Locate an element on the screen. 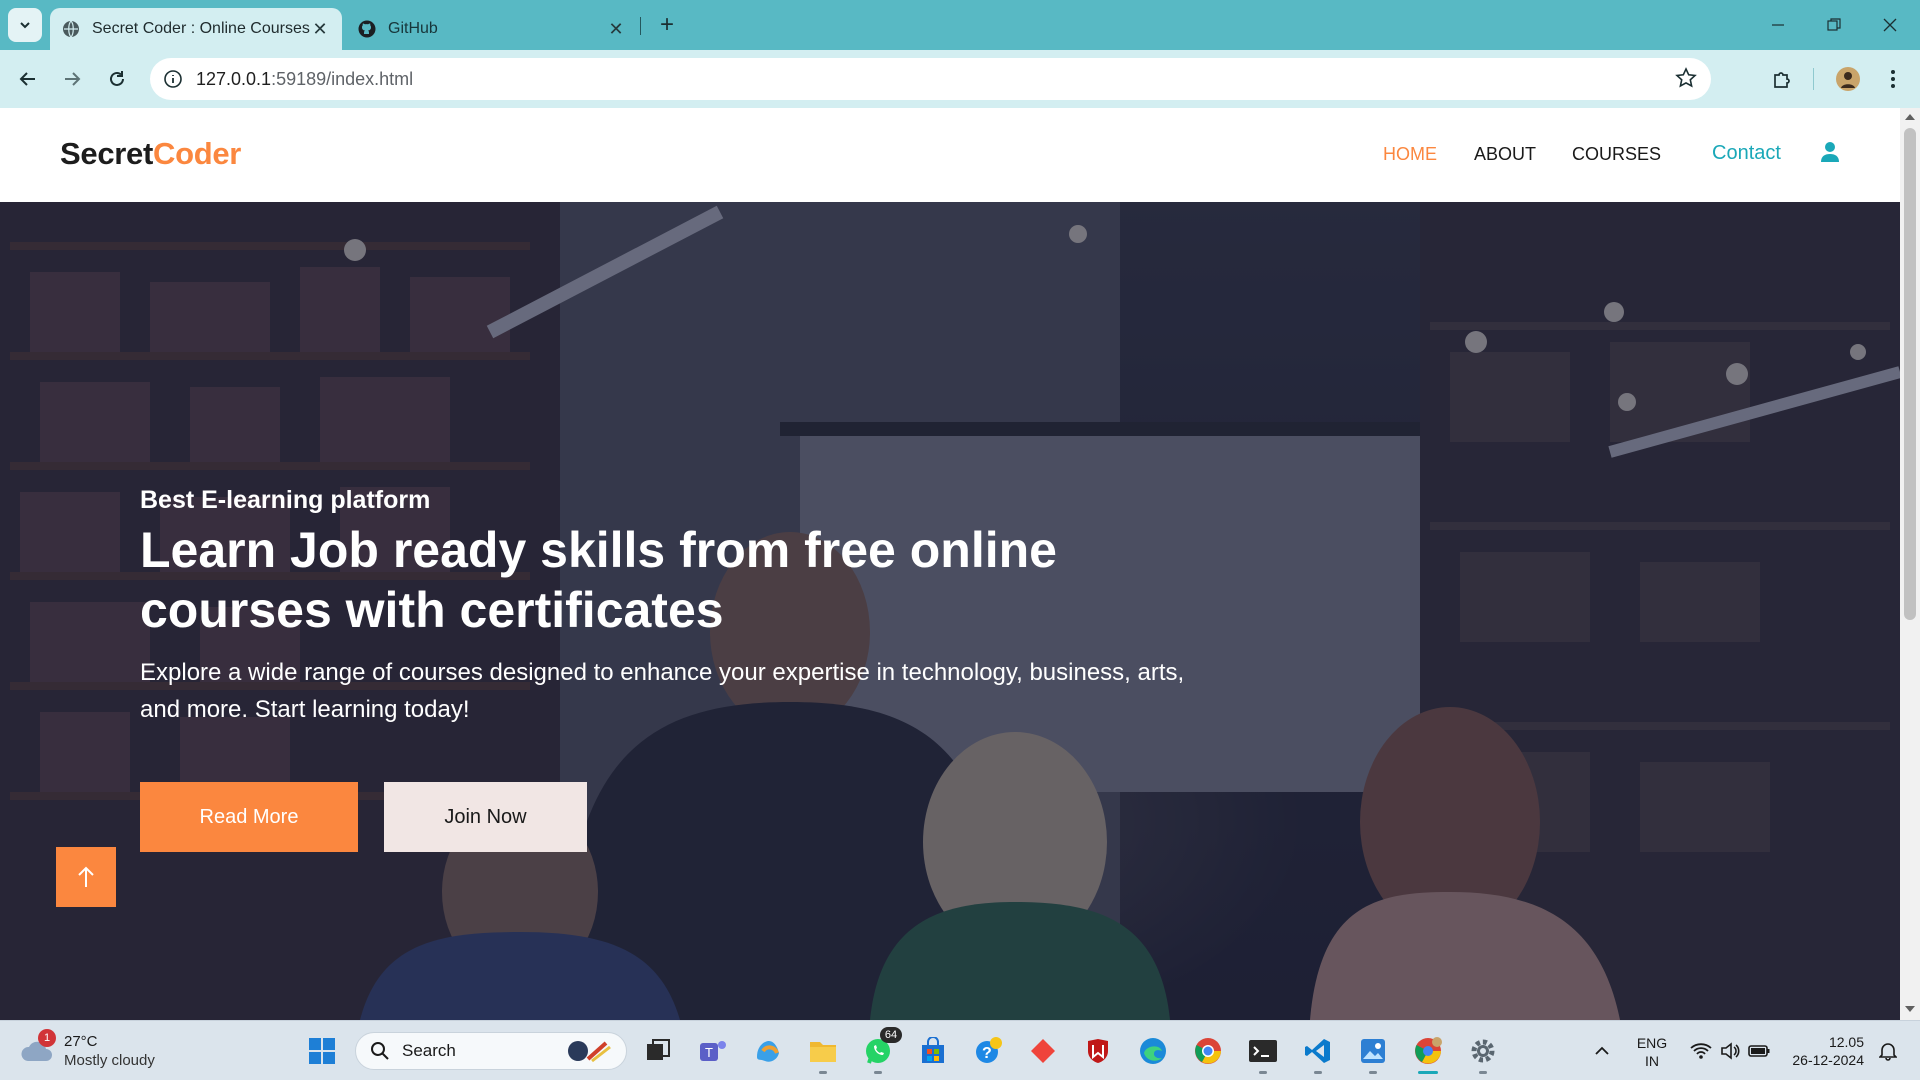  read-more-button: Read More is located at coordinates (249, 817).